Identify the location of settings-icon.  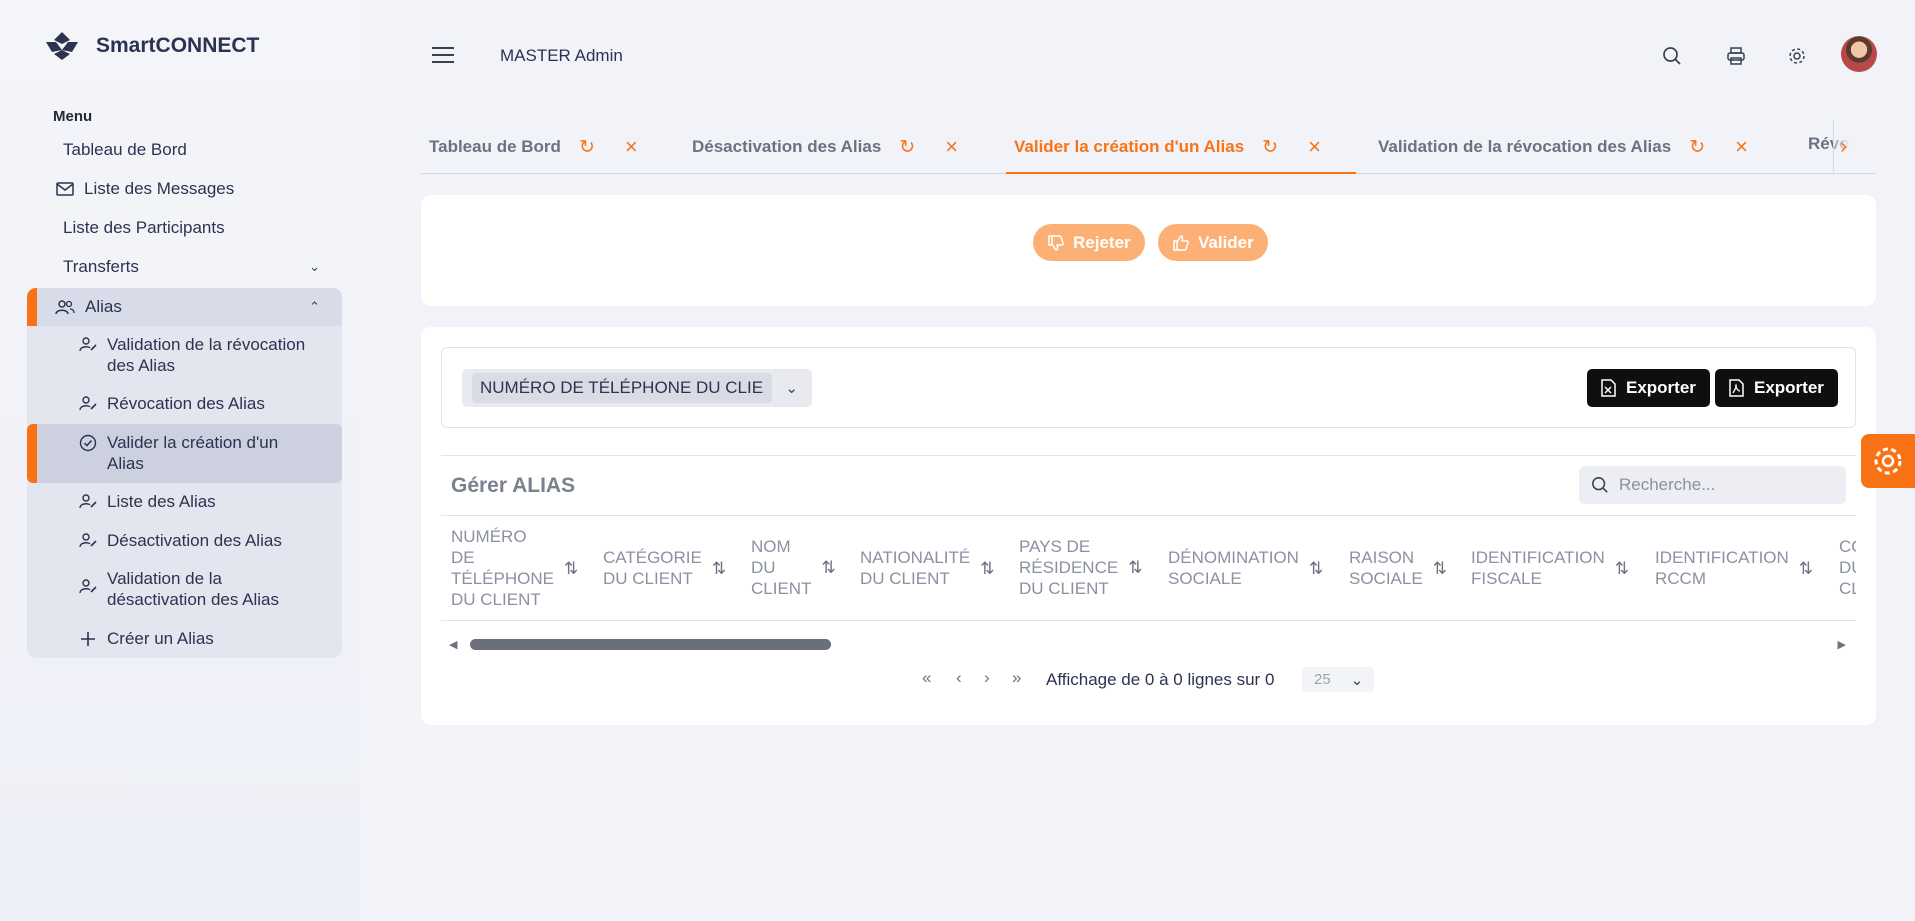
(1797, 56).